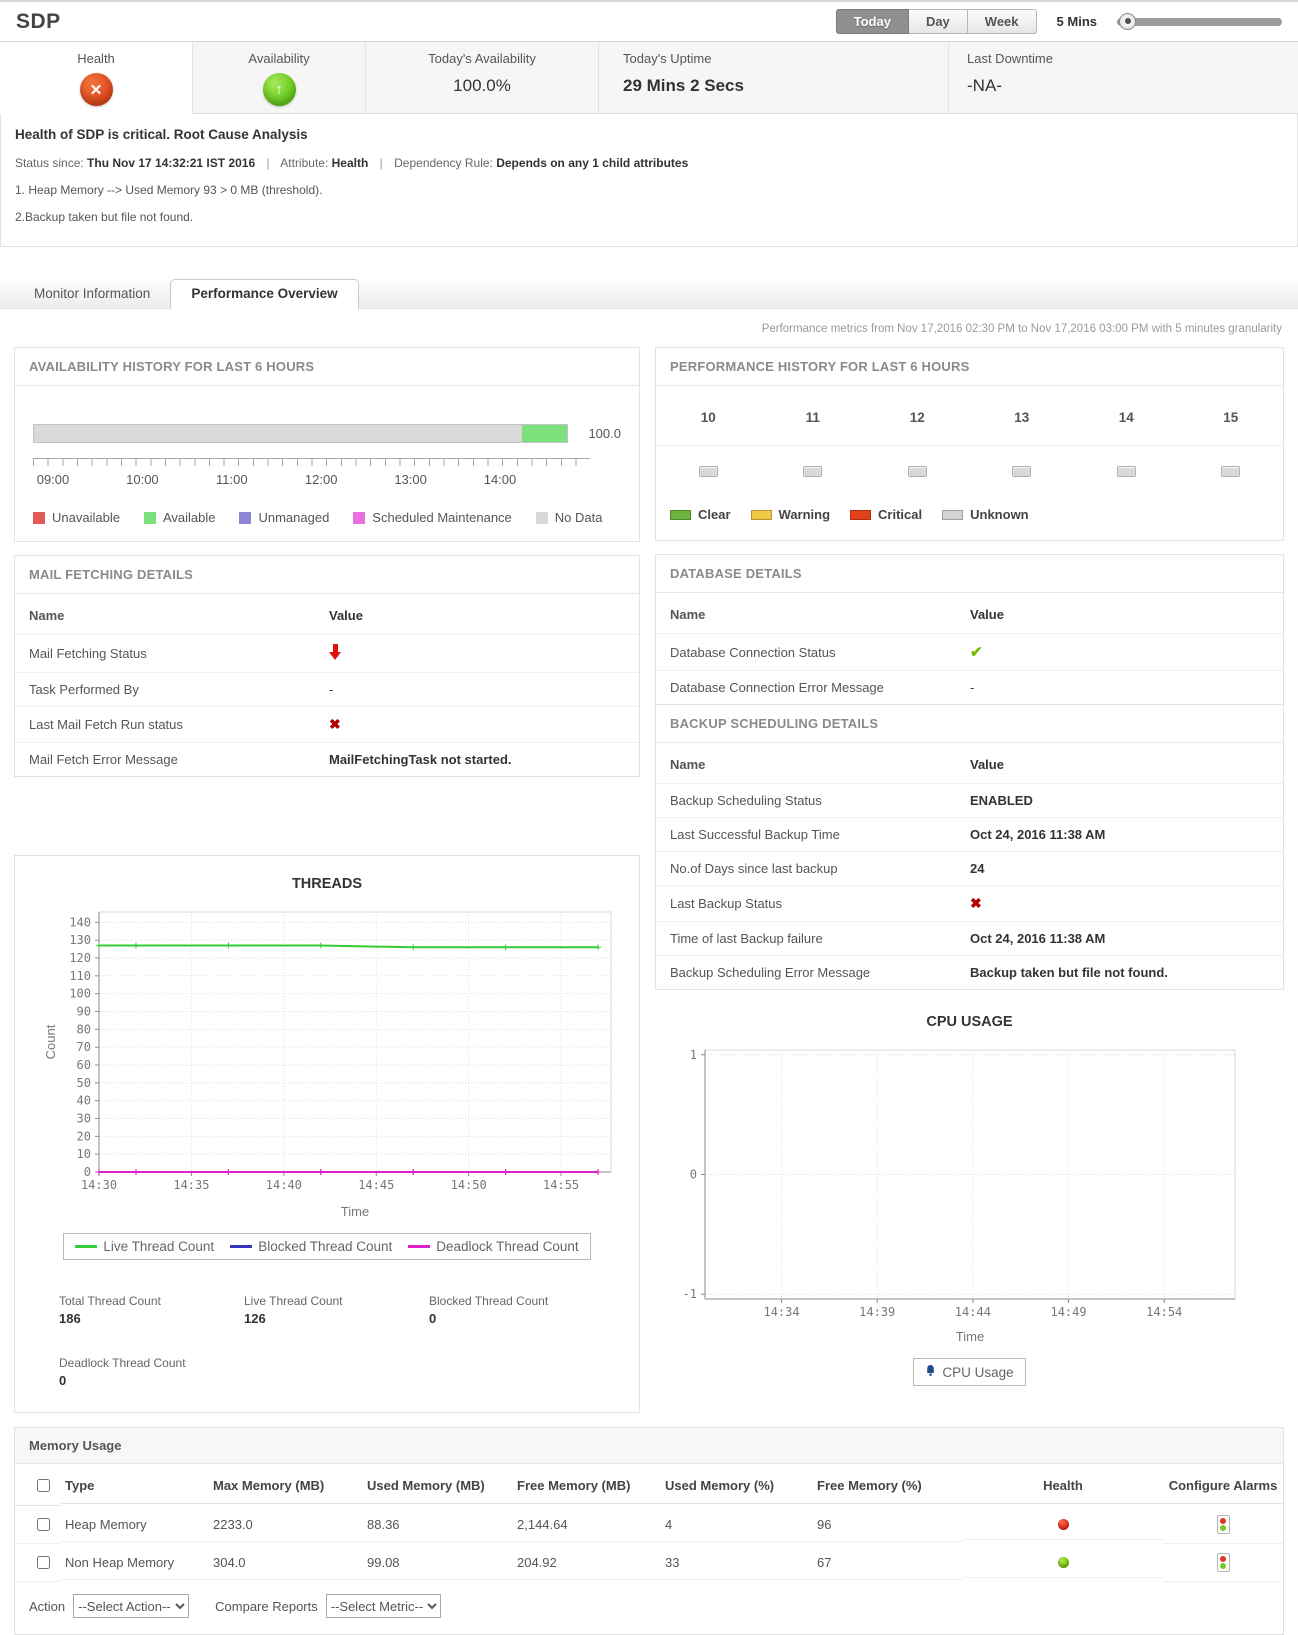 This screenshot has height=1635, width=1298. Describe the element at coordinates (737, 1485) in the screenshot. I see `column-header-used-memory-: Used Memory (%)` at that location.